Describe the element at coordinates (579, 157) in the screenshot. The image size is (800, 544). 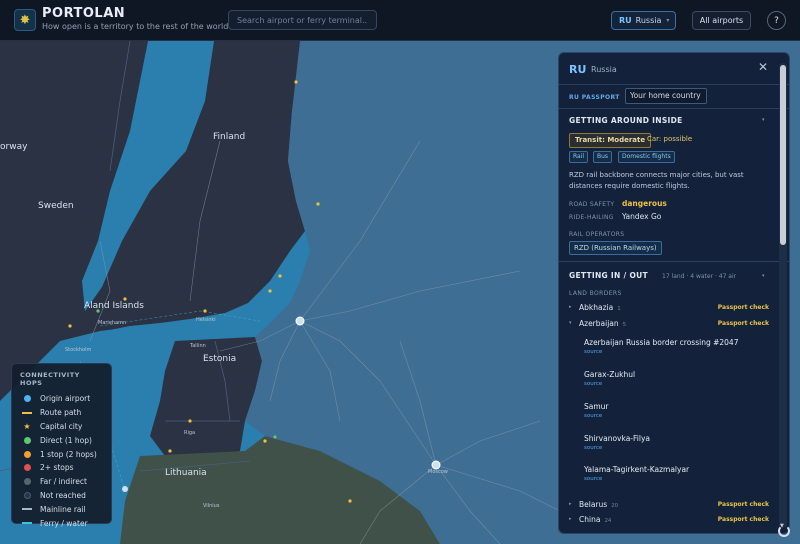
I see `mode-tag-rail: Rail` at that location.